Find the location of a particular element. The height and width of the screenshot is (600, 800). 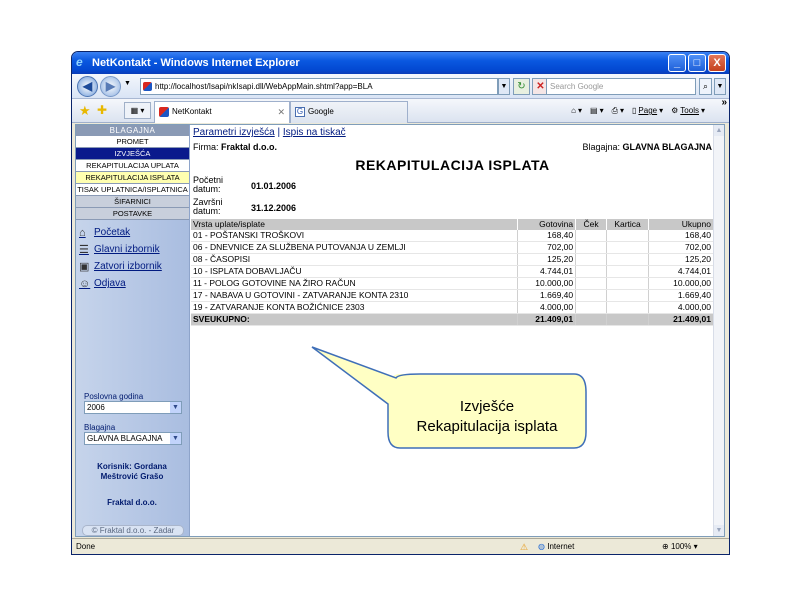

report-links: Parametri izvješća | Ispis na tiskač is located at coordinates (269, 132).